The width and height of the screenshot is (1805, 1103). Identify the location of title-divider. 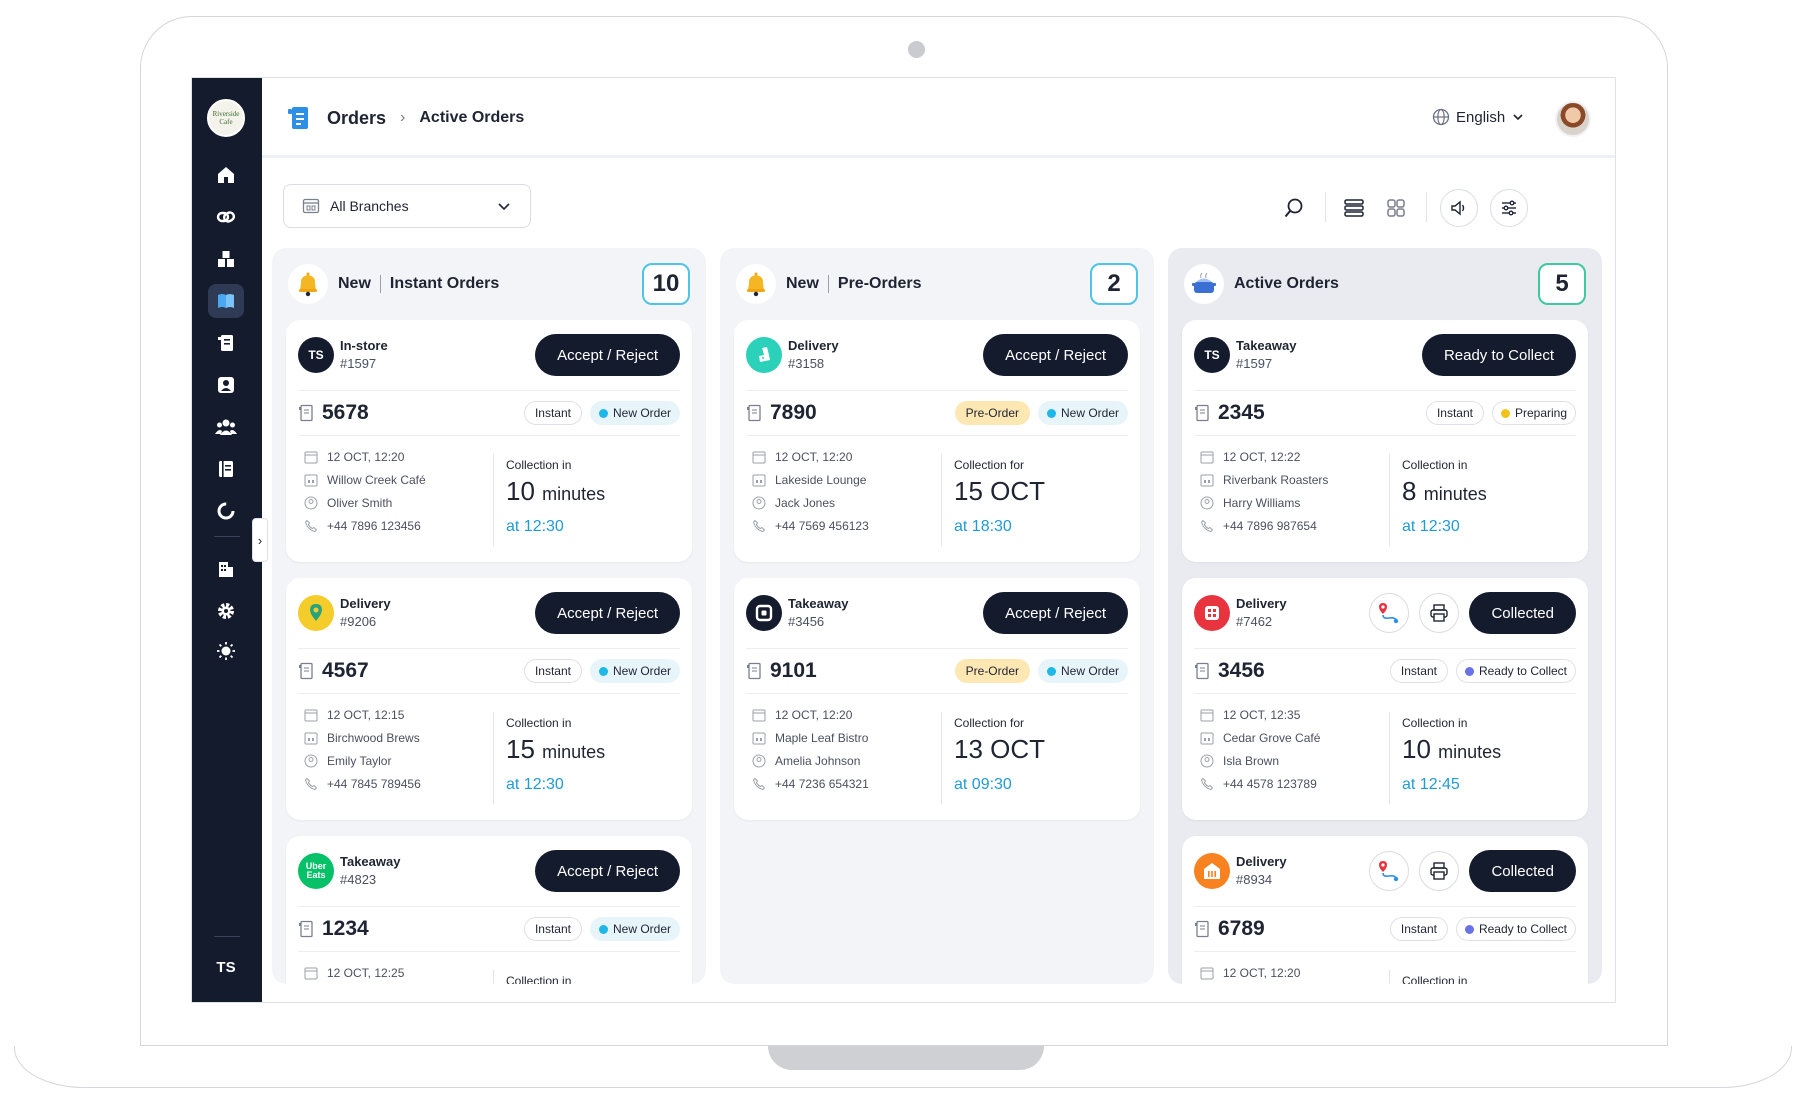
(828, 284).